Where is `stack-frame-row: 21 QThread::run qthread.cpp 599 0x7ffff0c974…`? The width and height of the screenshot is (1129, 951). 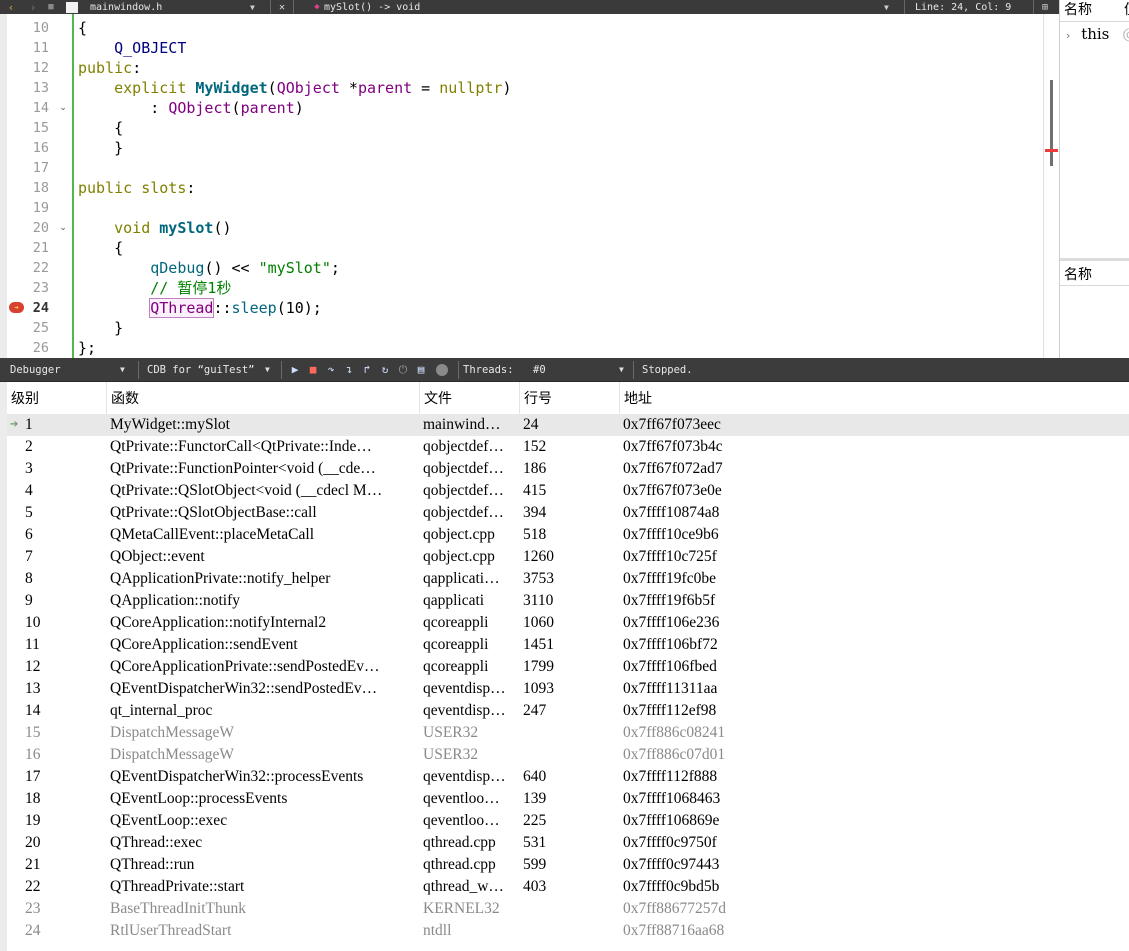 stack-frame-row: 21 QThread::run qthread.cpp 599 0x7ffff0c974… is located at coordinates (568, 865).